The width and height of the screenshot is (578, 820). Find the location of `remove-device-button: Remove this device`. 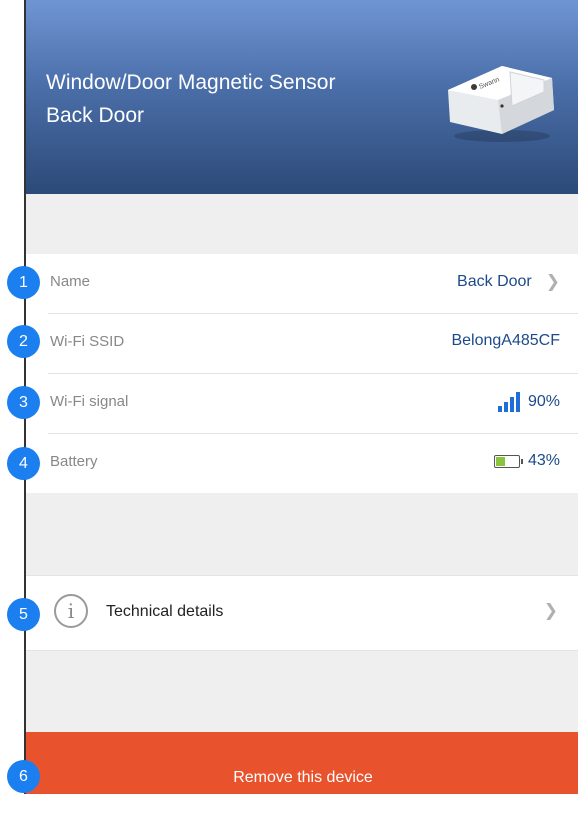

remove-device-button: Remove this device is located at coordinates (302, 763).